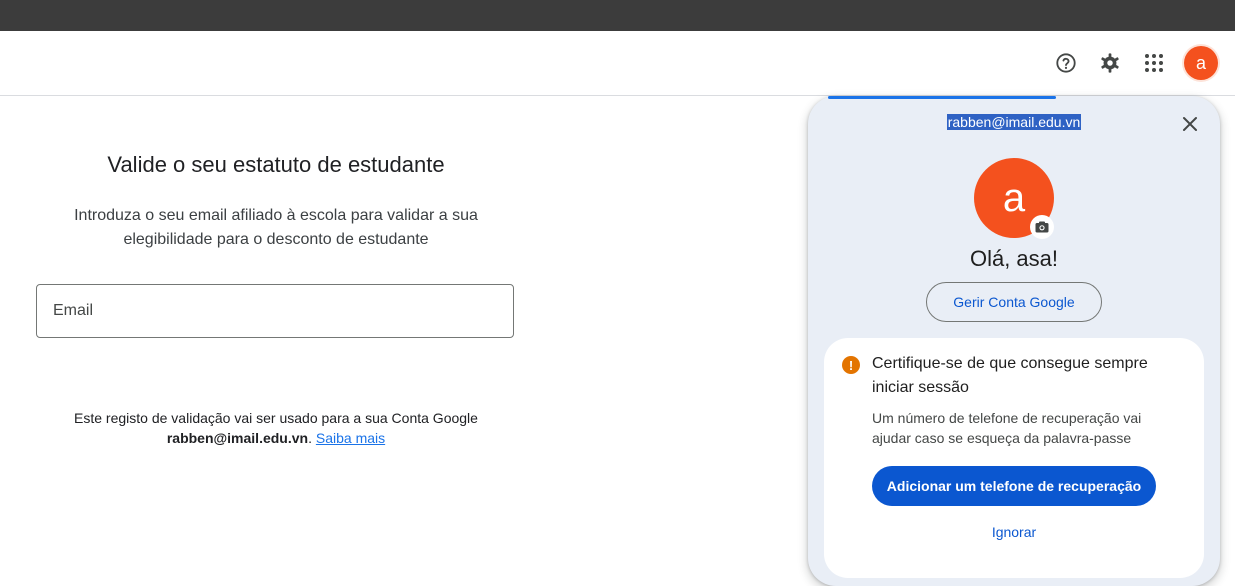  Describe the element at coordinates (1014, 122) in the screenshot. I see `account-email: rabben@imail.edu.vn` at that location.